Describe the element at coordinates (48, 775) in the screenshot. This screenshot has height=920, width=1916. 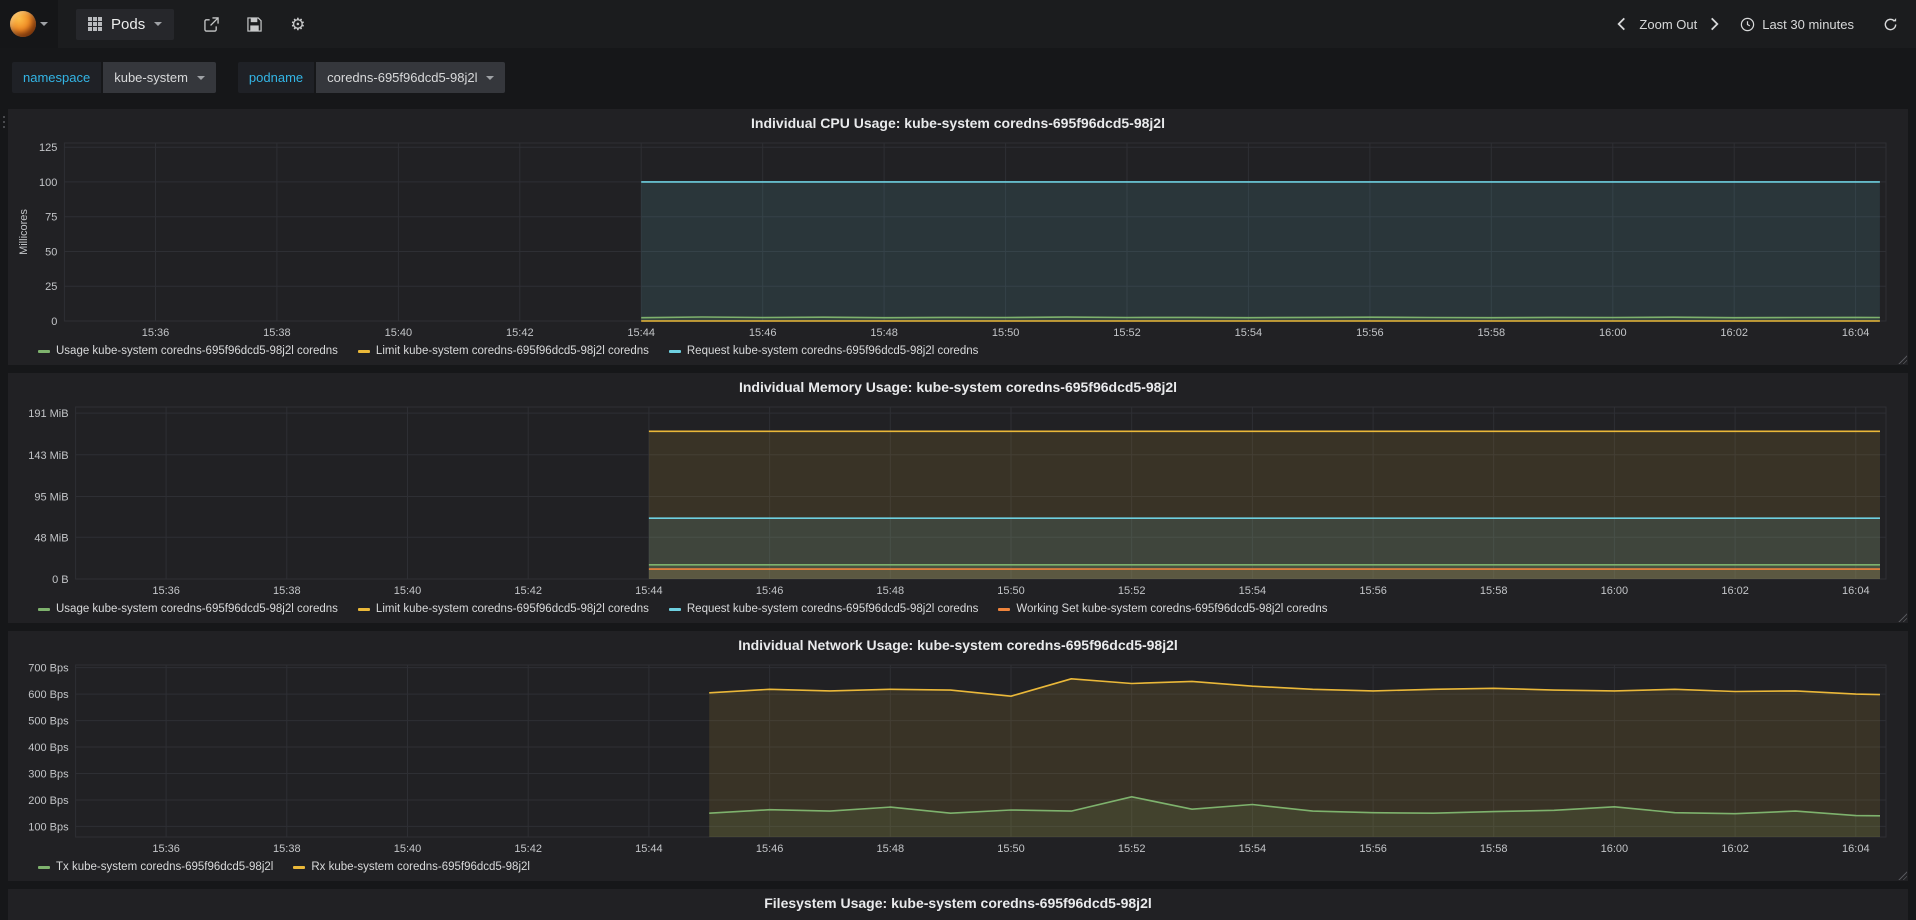
I see `svg-text: 300 Bps` at that location.